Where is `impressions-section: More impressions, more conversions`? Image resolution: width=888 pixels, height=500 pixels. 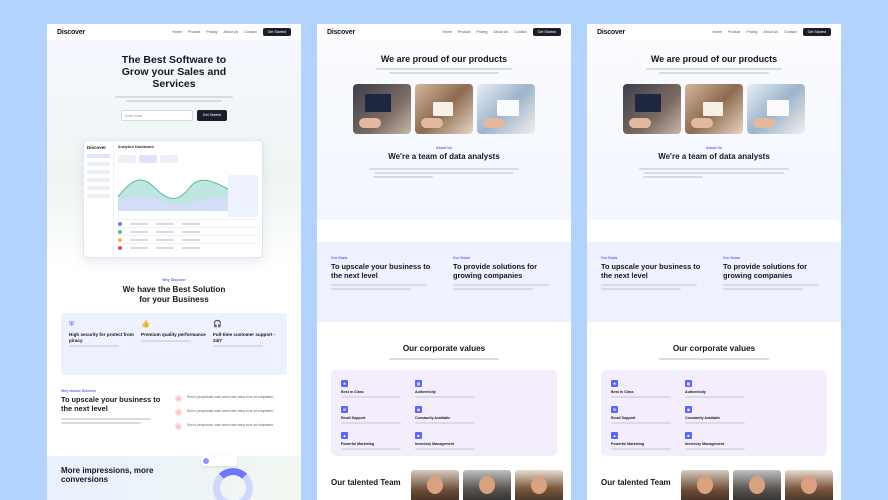
impressions-section: More impressions, more conversions is located at coordinates (174, 478).